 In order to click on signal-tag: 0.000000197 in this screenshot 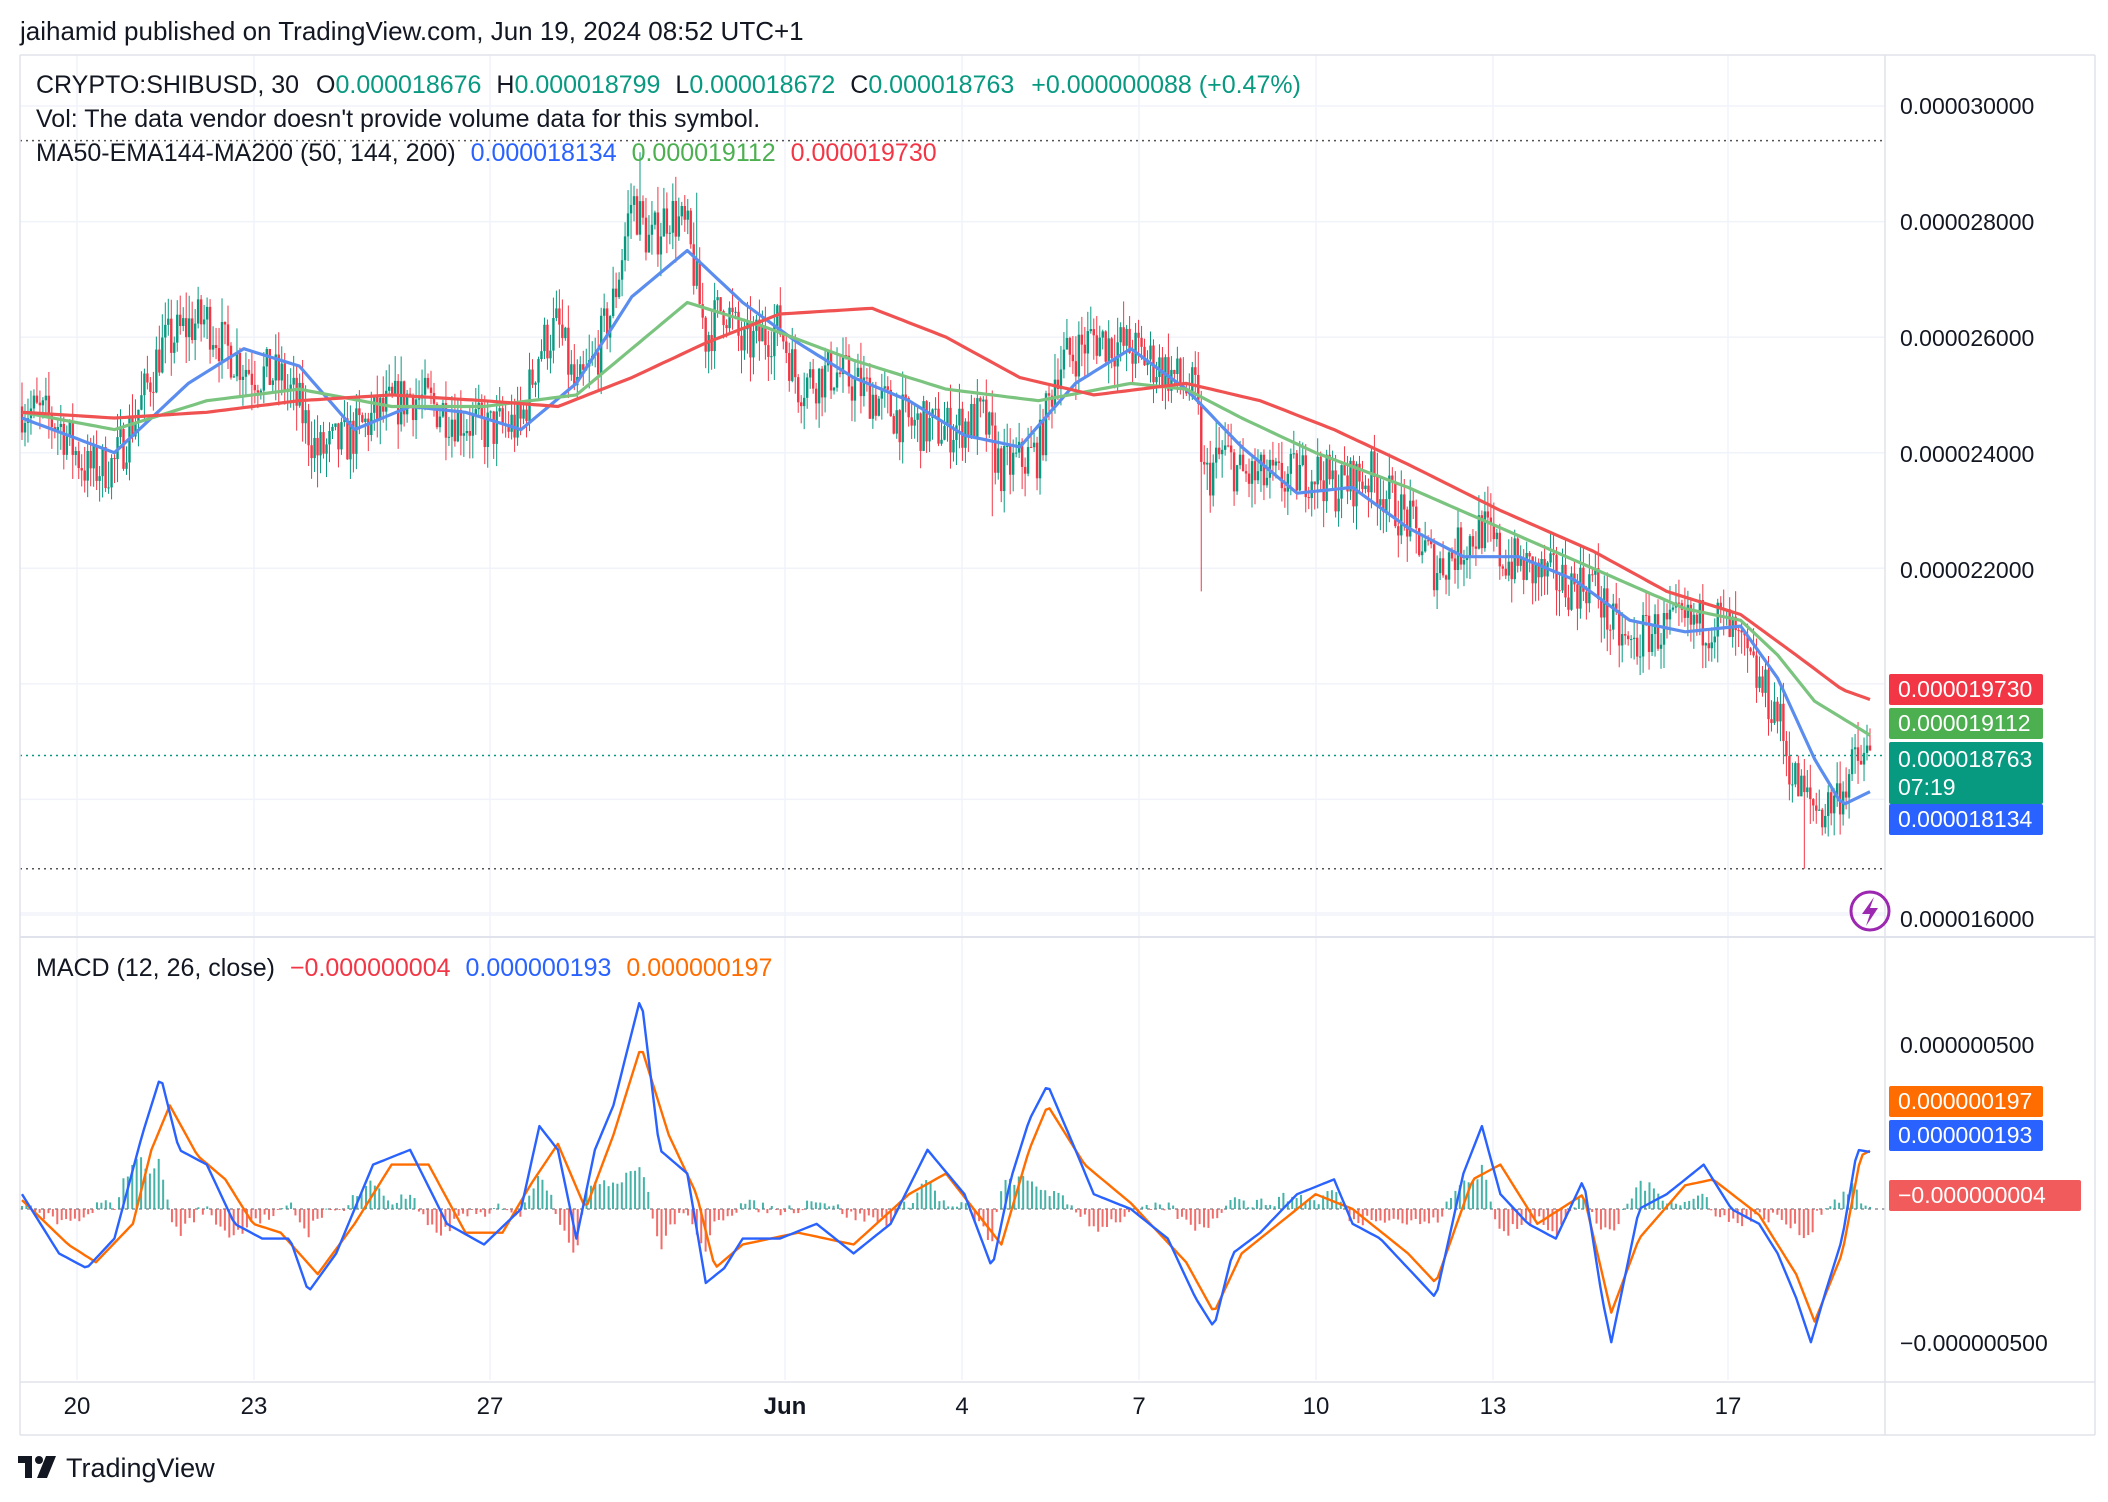, I will do `click(1966, 1101)`.